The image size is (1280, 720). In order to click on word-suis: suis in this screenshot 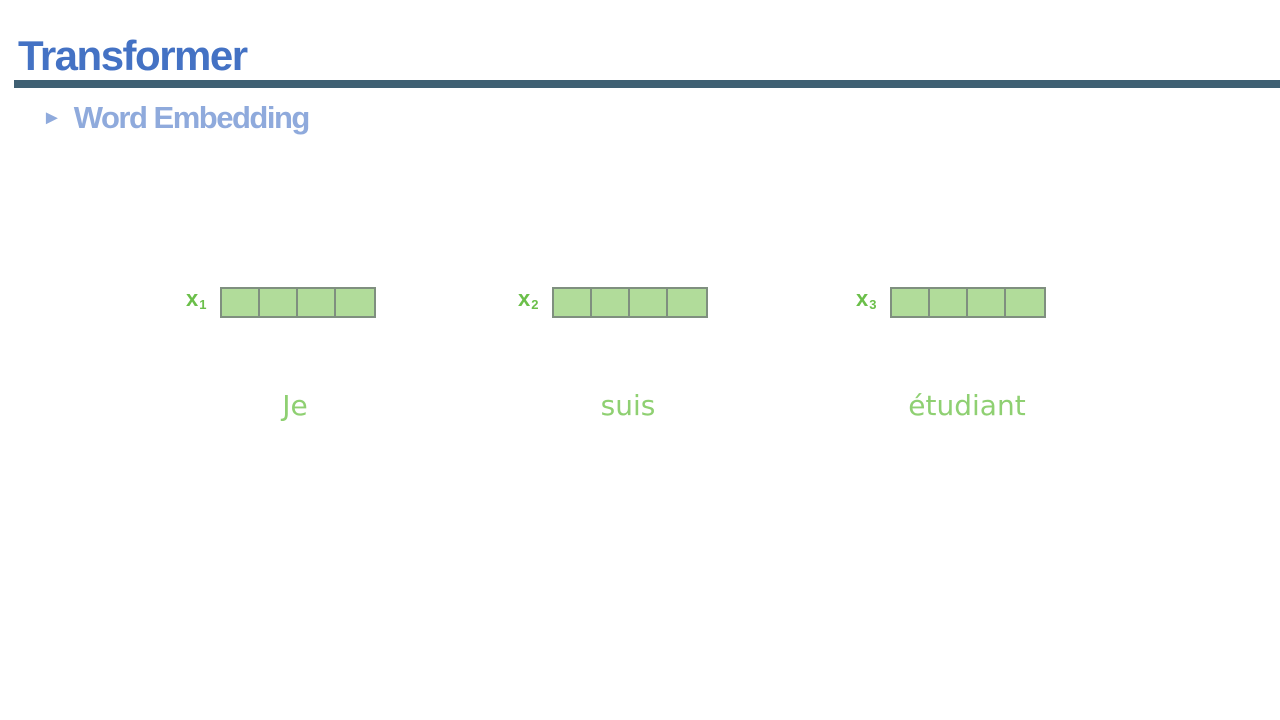, I will do `click(628, 405)`.